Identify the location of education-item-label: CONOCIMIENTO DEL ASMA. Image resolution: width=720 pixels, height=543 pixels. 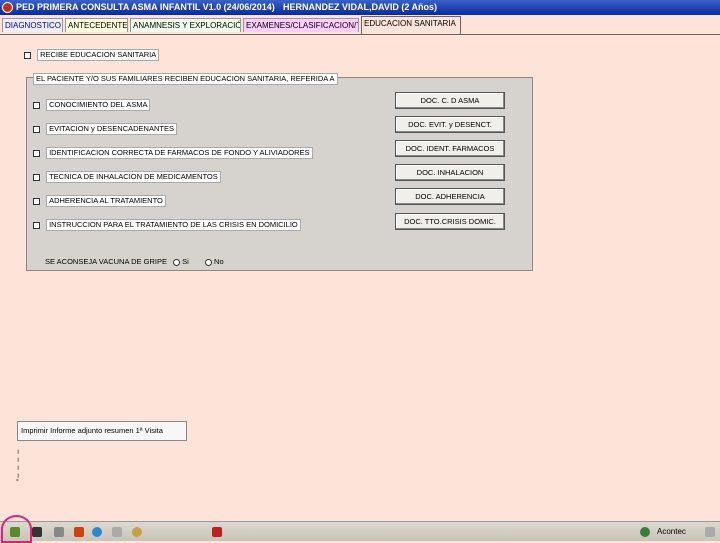
(98, 105).